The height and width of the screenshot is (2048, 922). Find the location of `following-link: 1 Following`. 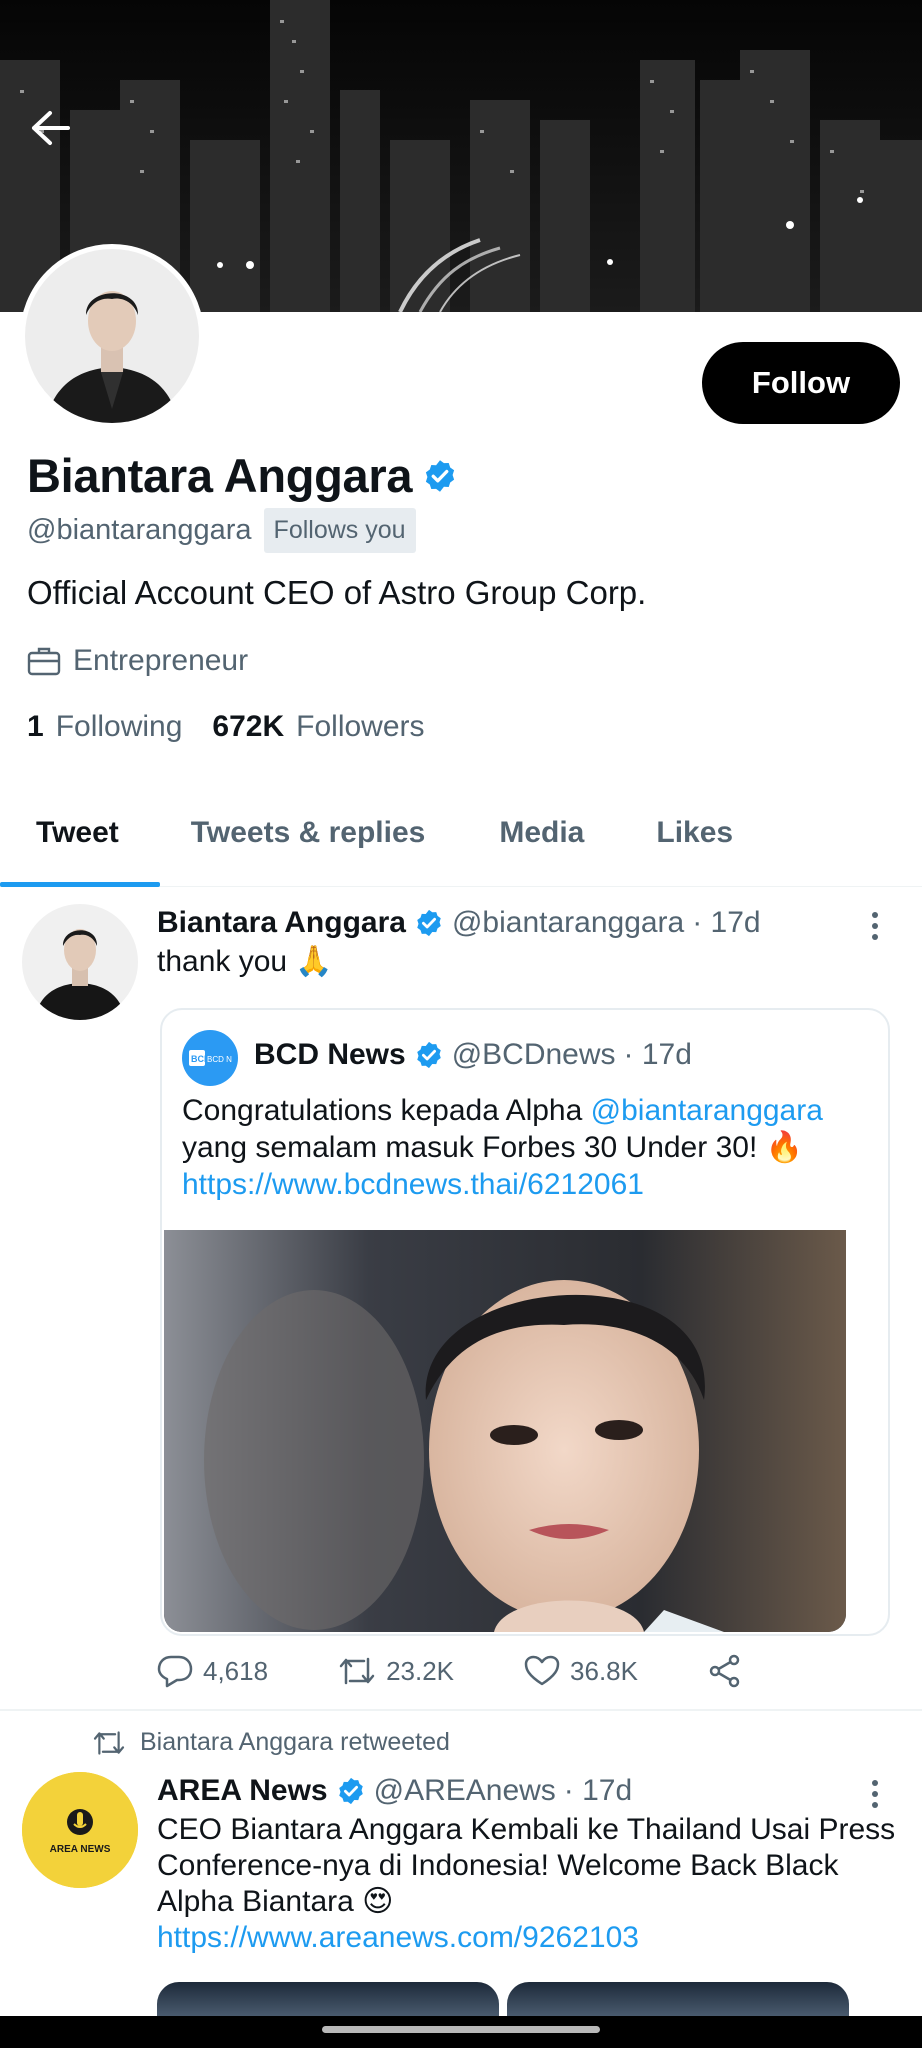

following-link: 1 Following is located at coordinates (104, 727).